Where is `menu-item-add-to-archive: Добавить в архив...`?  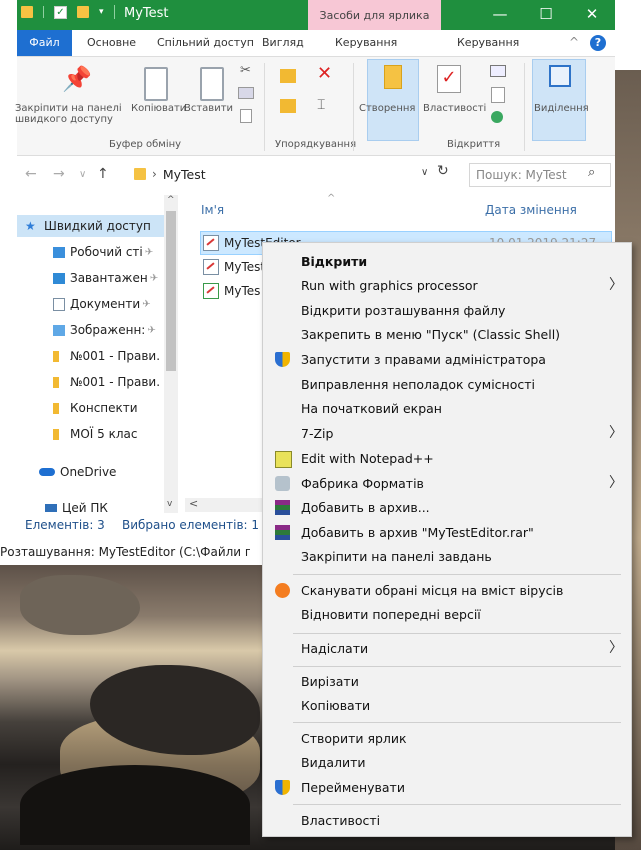
menu-item-add-to-archive: Добавить в архив... is located at coordinates (447, 507).